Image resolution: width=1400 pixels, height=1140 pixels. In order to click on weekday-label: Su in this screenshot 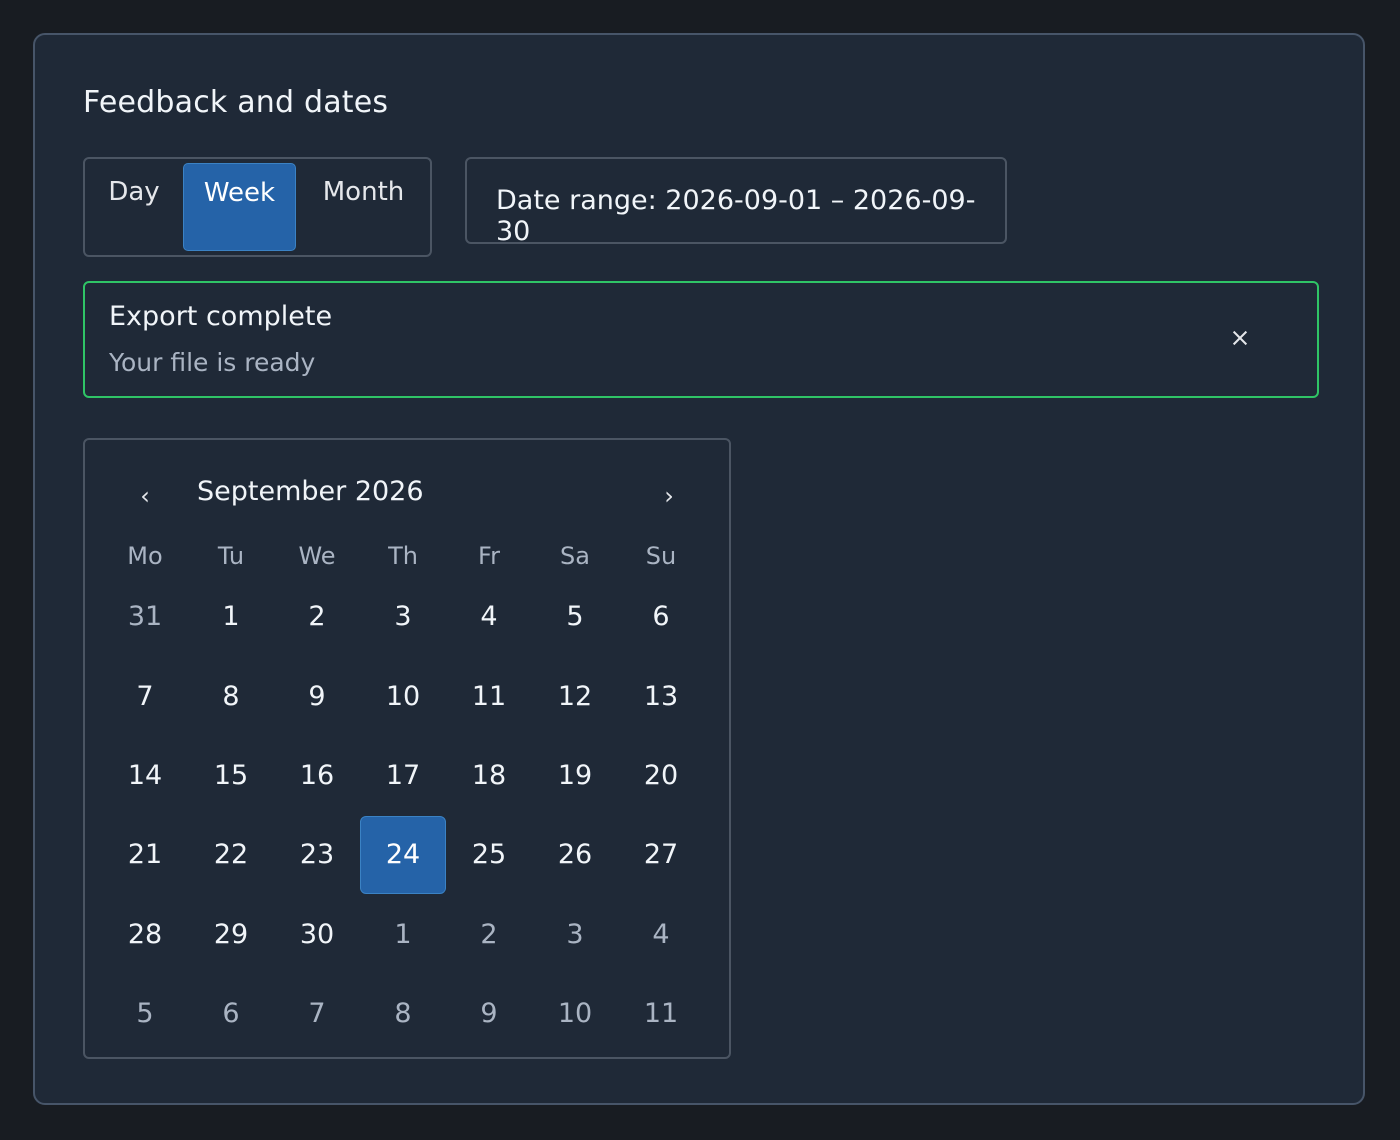, I will do `click(661, 556)`.